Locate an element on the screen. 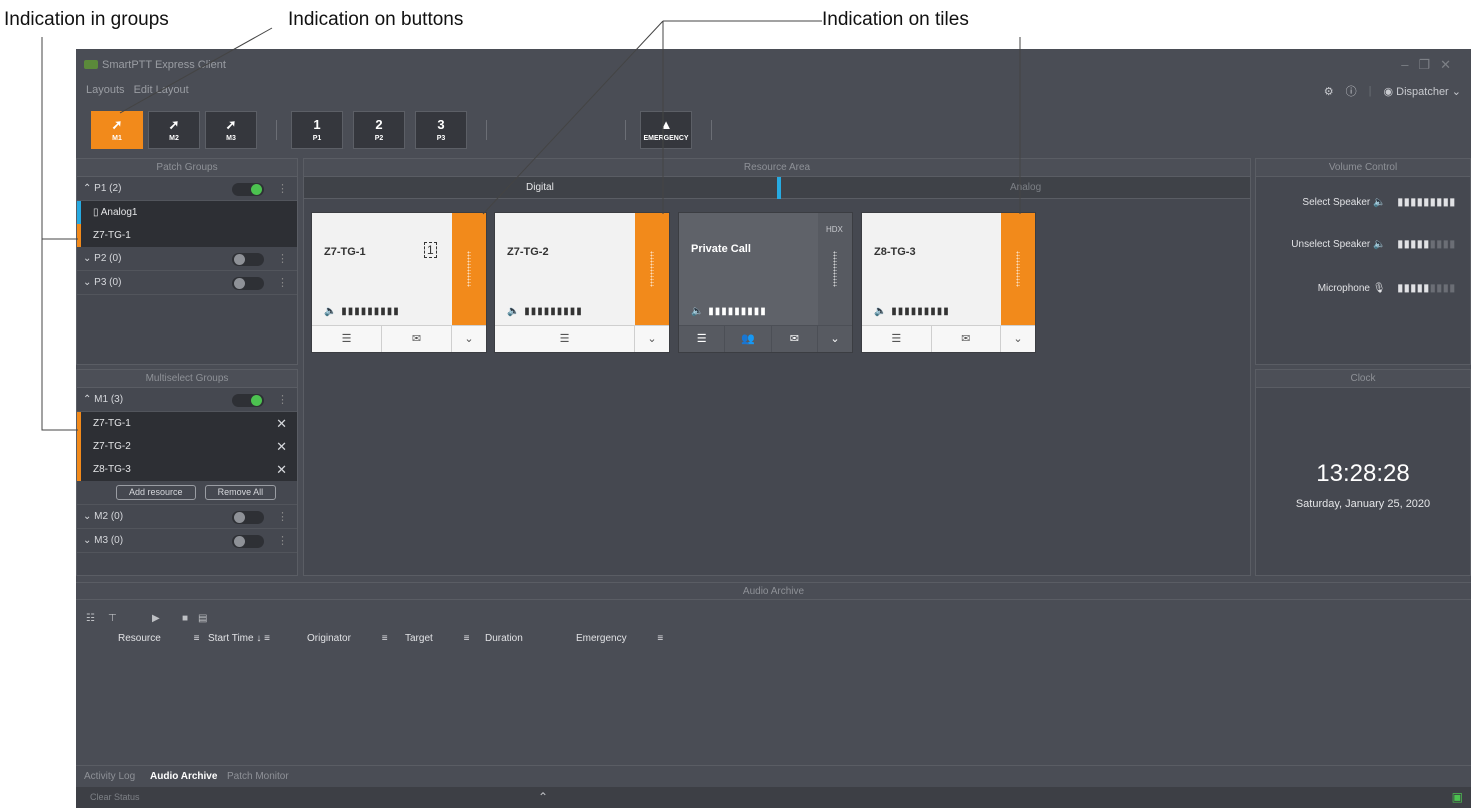  multiselect-group-m2: ⌄ M2 (0) ⋮ is located at coordinates (187, 517).